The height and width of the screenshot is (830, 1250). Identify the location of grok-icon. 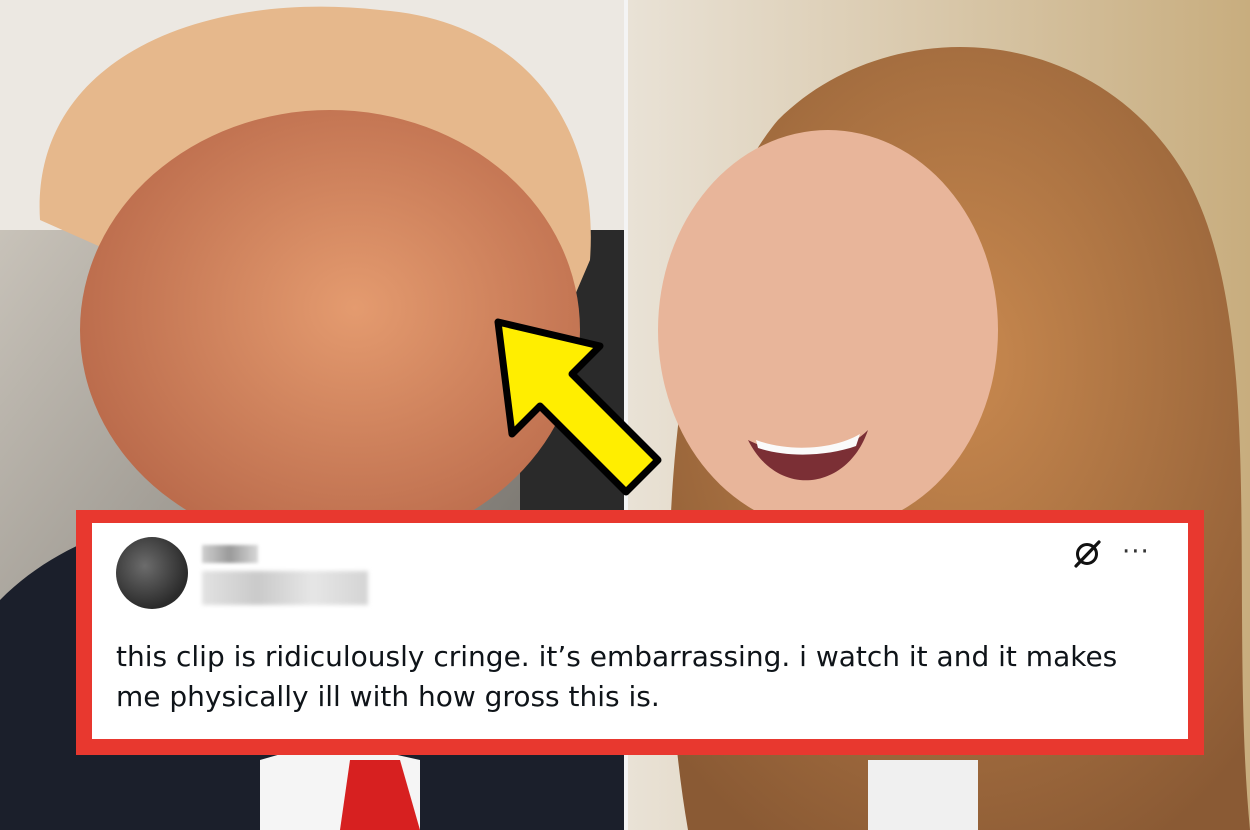
(1087, 554).